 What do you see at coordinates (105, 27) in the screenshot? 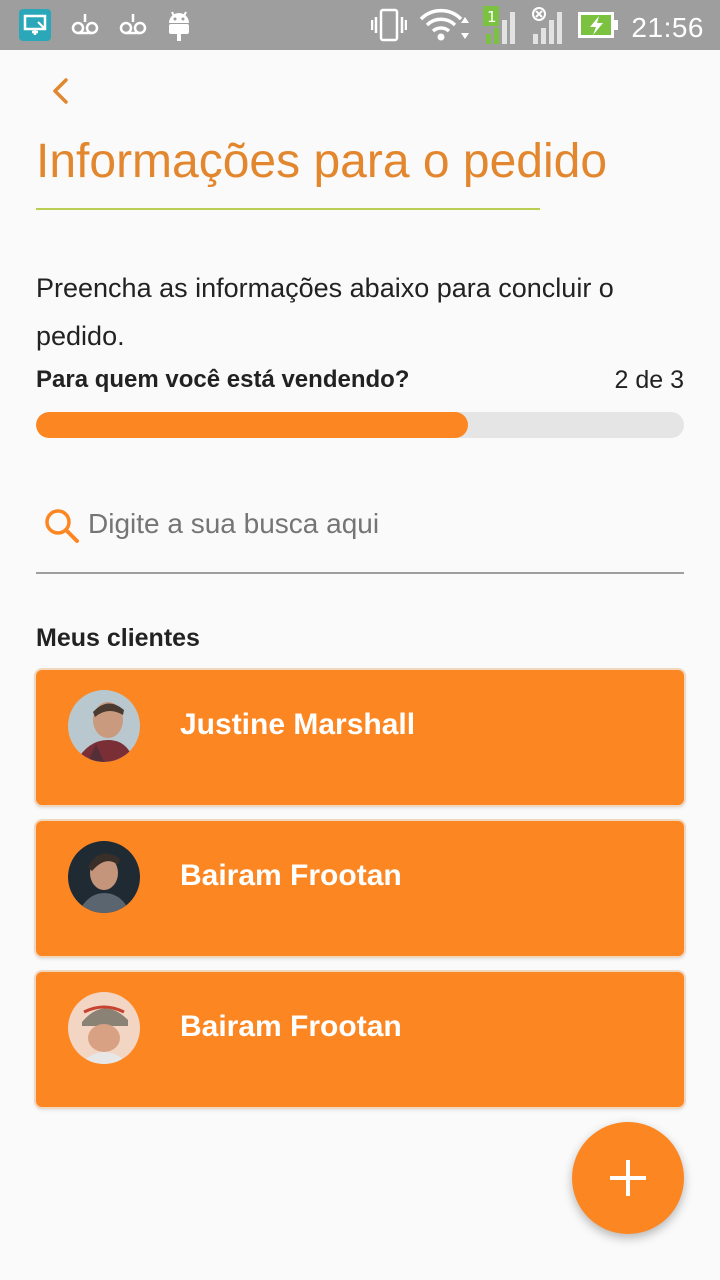
I see `status-bar-notifications` at bounding box center [105, 27].